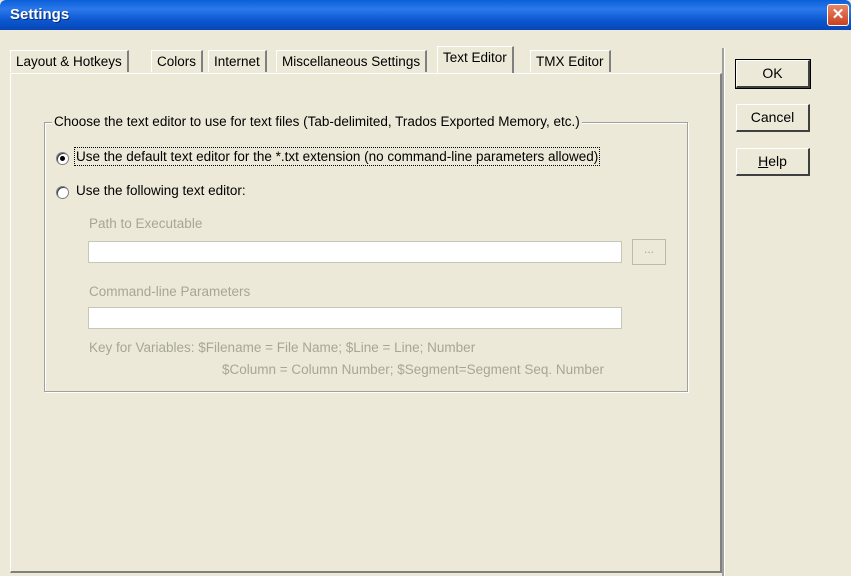 The height and width of the screenshot is (576, 851). I want to click on tab-layout-hotkeys: Layout & Hotkeys, so click(69, 61).